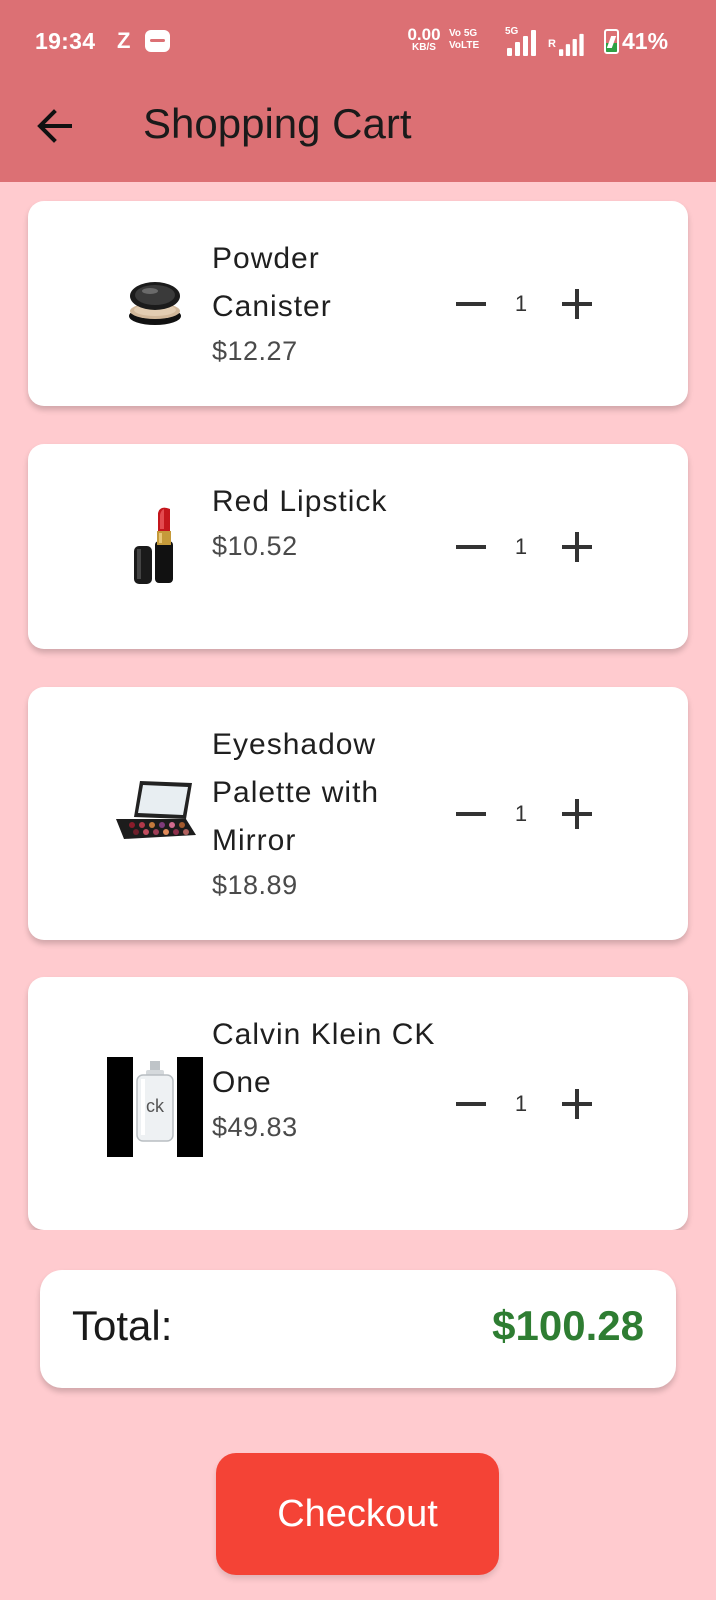 The height and width of the screenshot is (1600, 716). I want to click on signal-strength-icon, so click(525, 42).